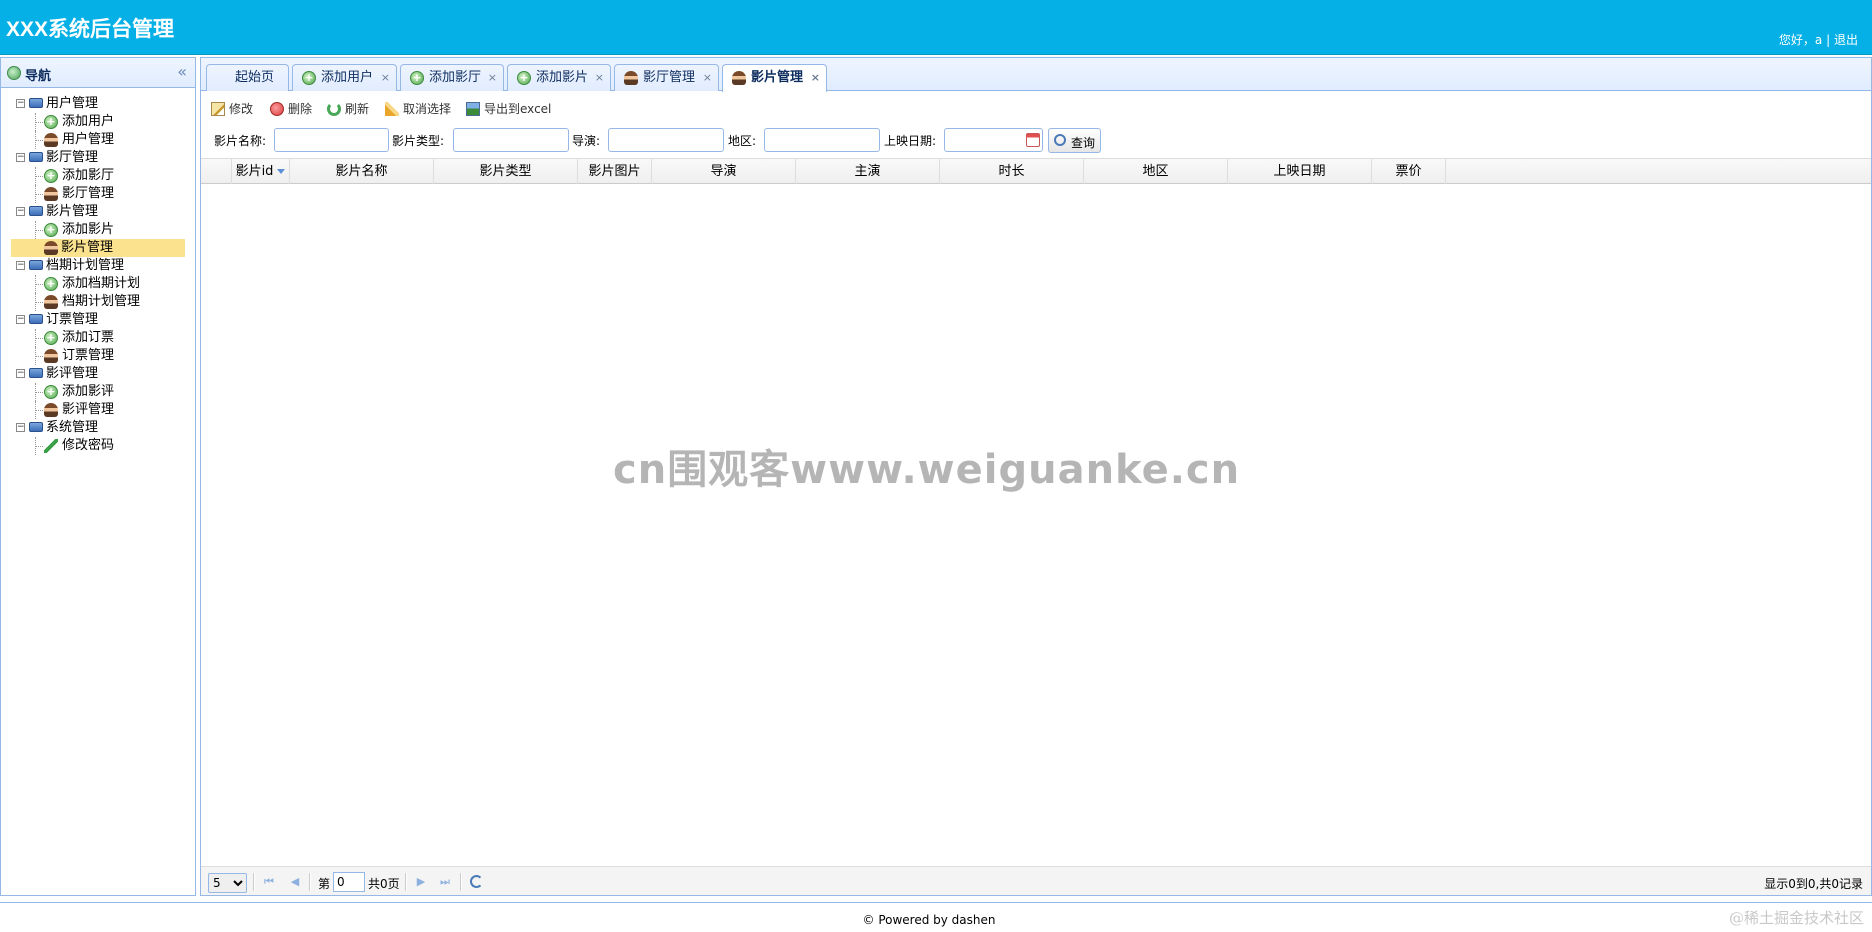  What do you see at coordinates (269, 882) in the screenshot?
I see `first-page-icon: ⏮` at bounding box center [269, 882].